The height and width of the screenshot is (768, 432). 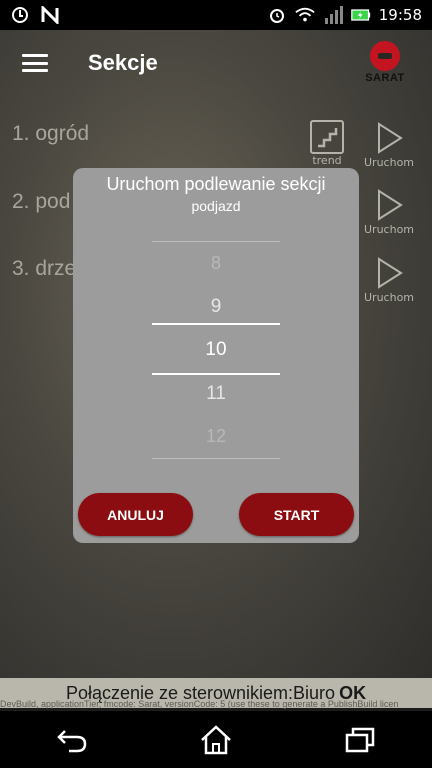 What do you see at coordinates (123, 62) in the screenshot?
I see `page-title: Sekcje` at bounding box center [123, 62].